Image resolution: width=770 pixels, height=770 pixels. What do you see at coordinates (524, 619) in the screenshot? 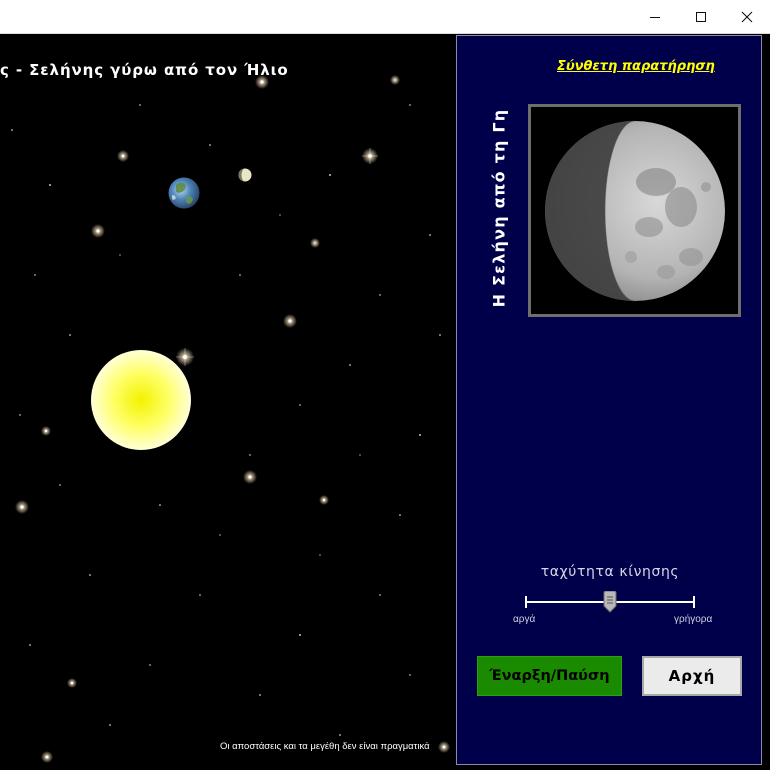
I see `slow-label: αργά` at bounding box center [524, 619].